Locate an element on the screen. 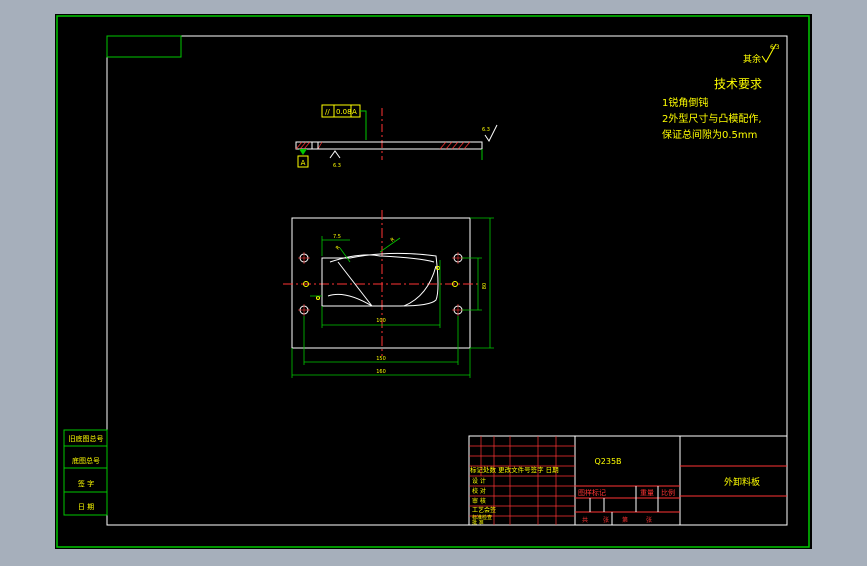 Image resolution: width=867 pixels, height=566 pixels. tech-req-line1: 1锐角倒钝 is located at coordinates (685, 102).